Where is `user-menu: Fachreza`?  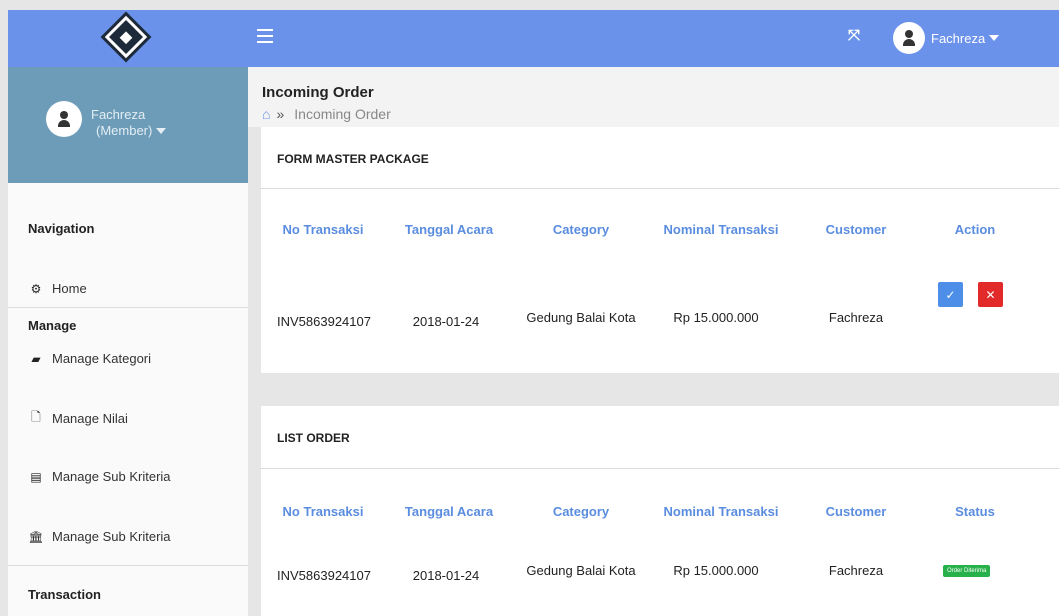
user-menu: Fachreza is located at coordinates (946, 38).